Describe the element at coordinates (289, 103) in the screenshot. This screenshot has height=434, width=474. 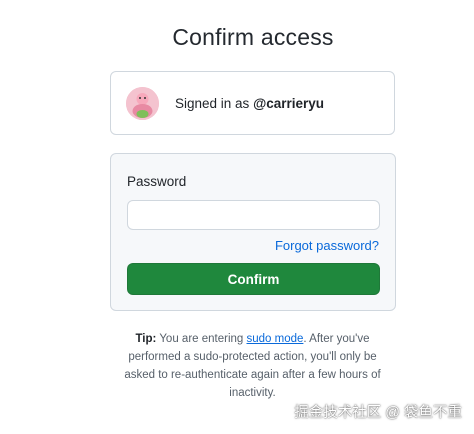
I see `username: @carrieryu` at that location.